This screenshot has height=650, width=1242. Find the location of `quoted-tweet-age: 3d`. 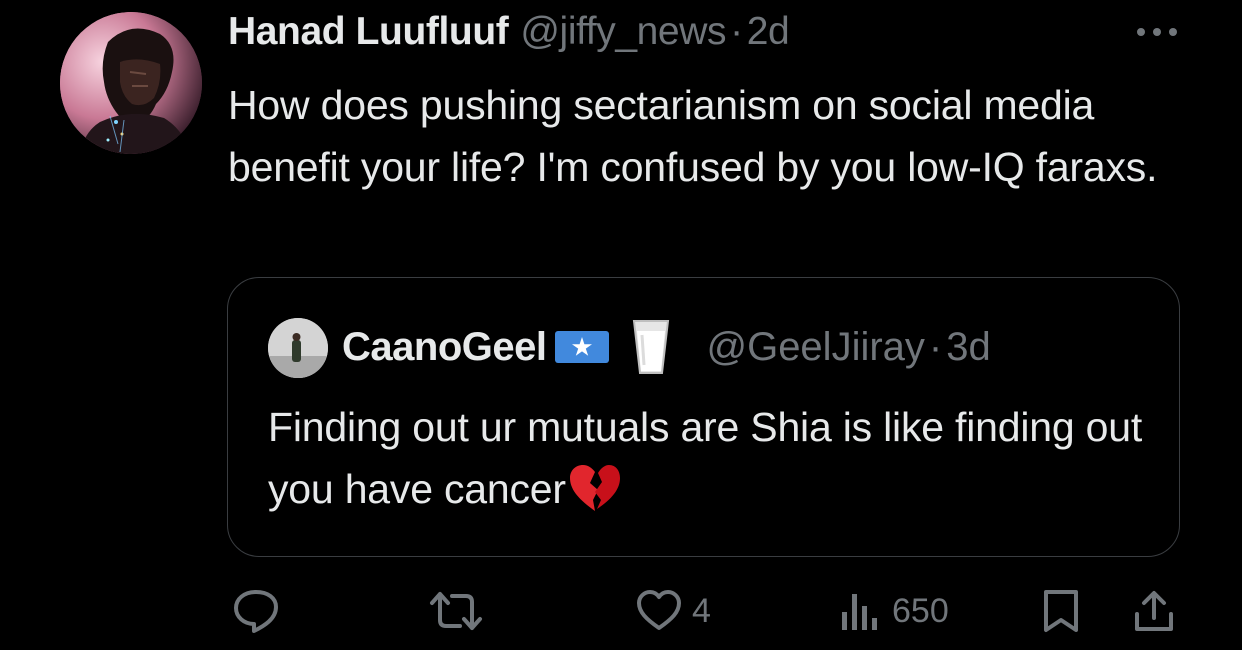

quoted-tweet-age: 3d is located at coordinates (968, 347).